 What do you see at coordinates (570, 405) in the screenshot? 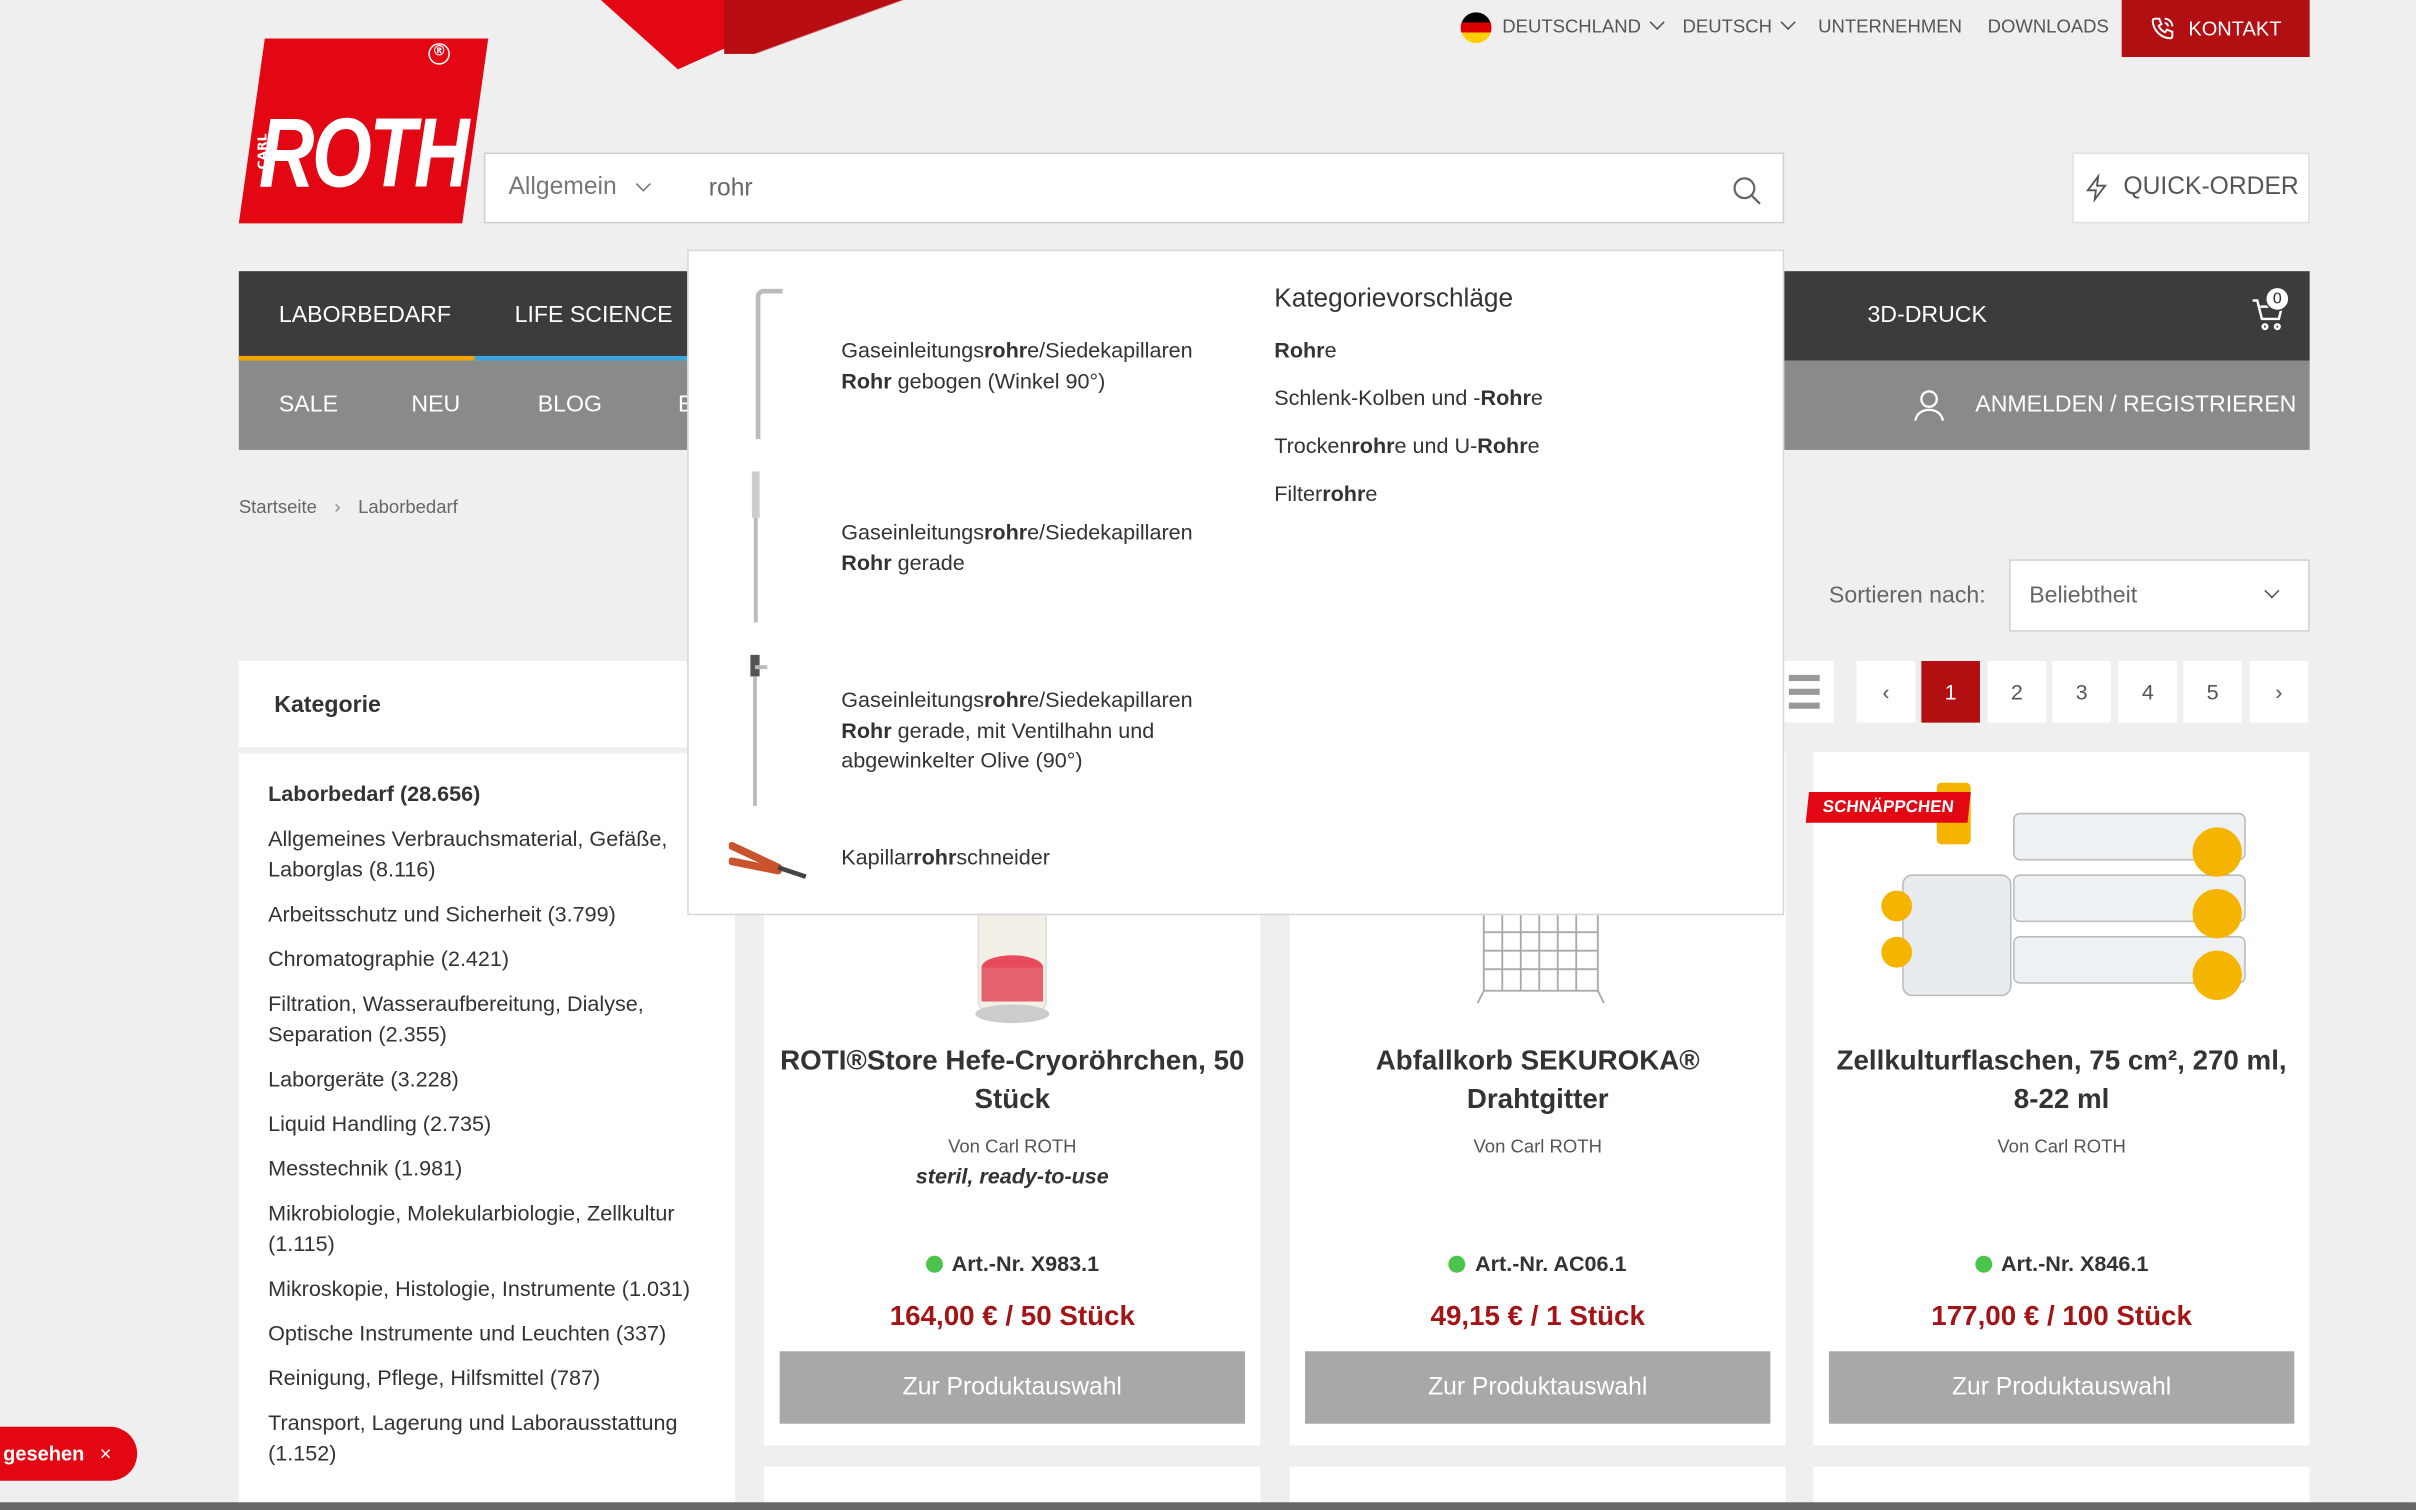
I see `subnav-blog: BLOG` at bounding box center [570, 405].